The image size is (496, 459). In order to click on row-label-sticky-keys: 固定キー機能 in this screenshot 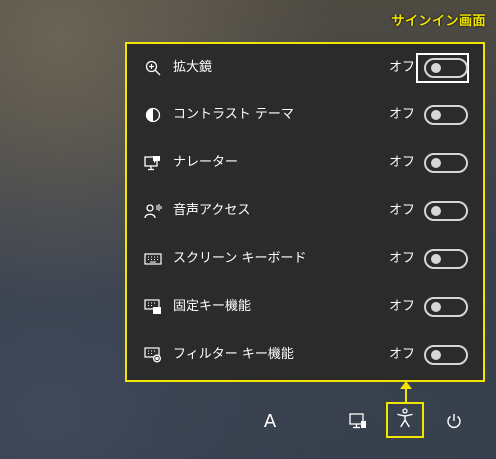, I will do `click(212, 306)`.